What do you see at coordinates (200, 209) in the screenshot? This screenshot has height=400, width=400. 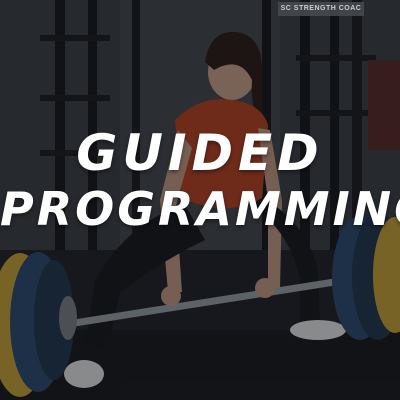 I see `headline-line-2: PROGRAMMING` at bounding box center [200, 209].